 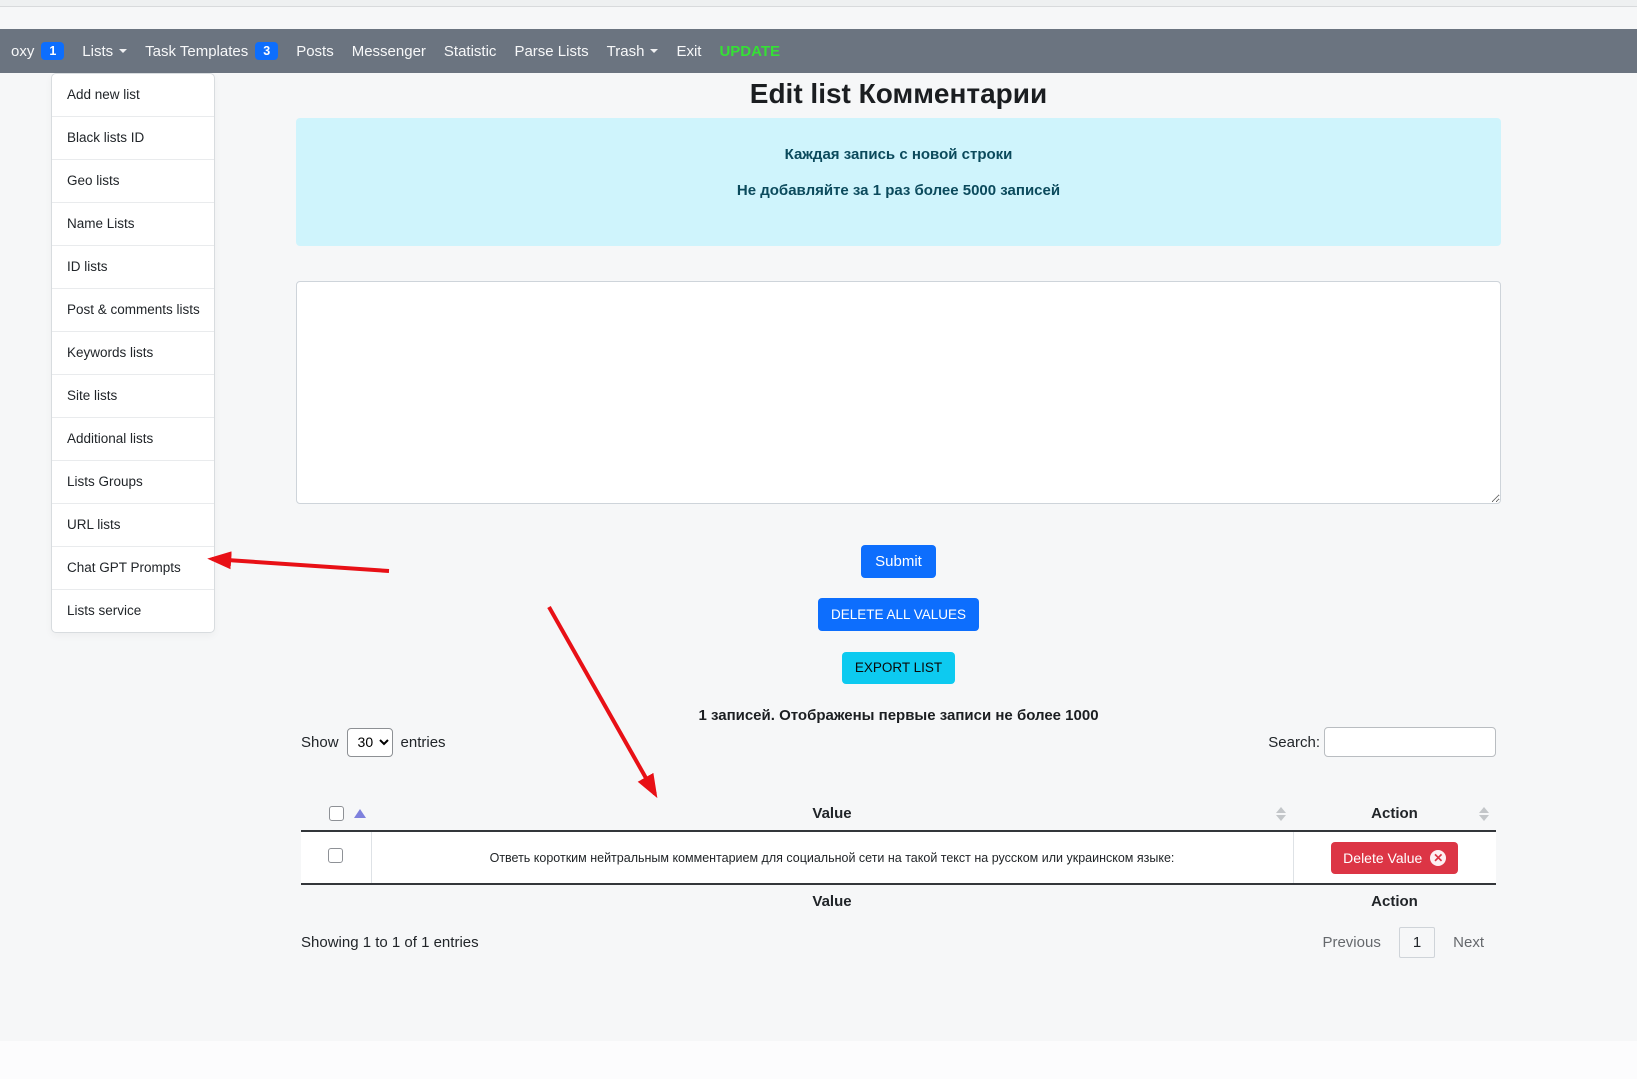 I want to click on nav-item-task-templates: Task Templates 3, so click(x=211, y=51).